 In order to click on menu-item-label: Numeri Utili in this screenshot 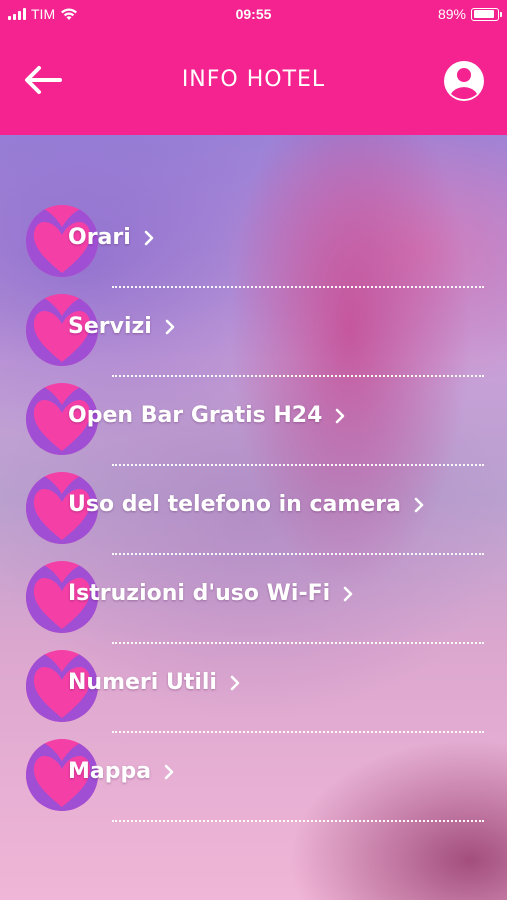, I will do `click(154, 682)`.